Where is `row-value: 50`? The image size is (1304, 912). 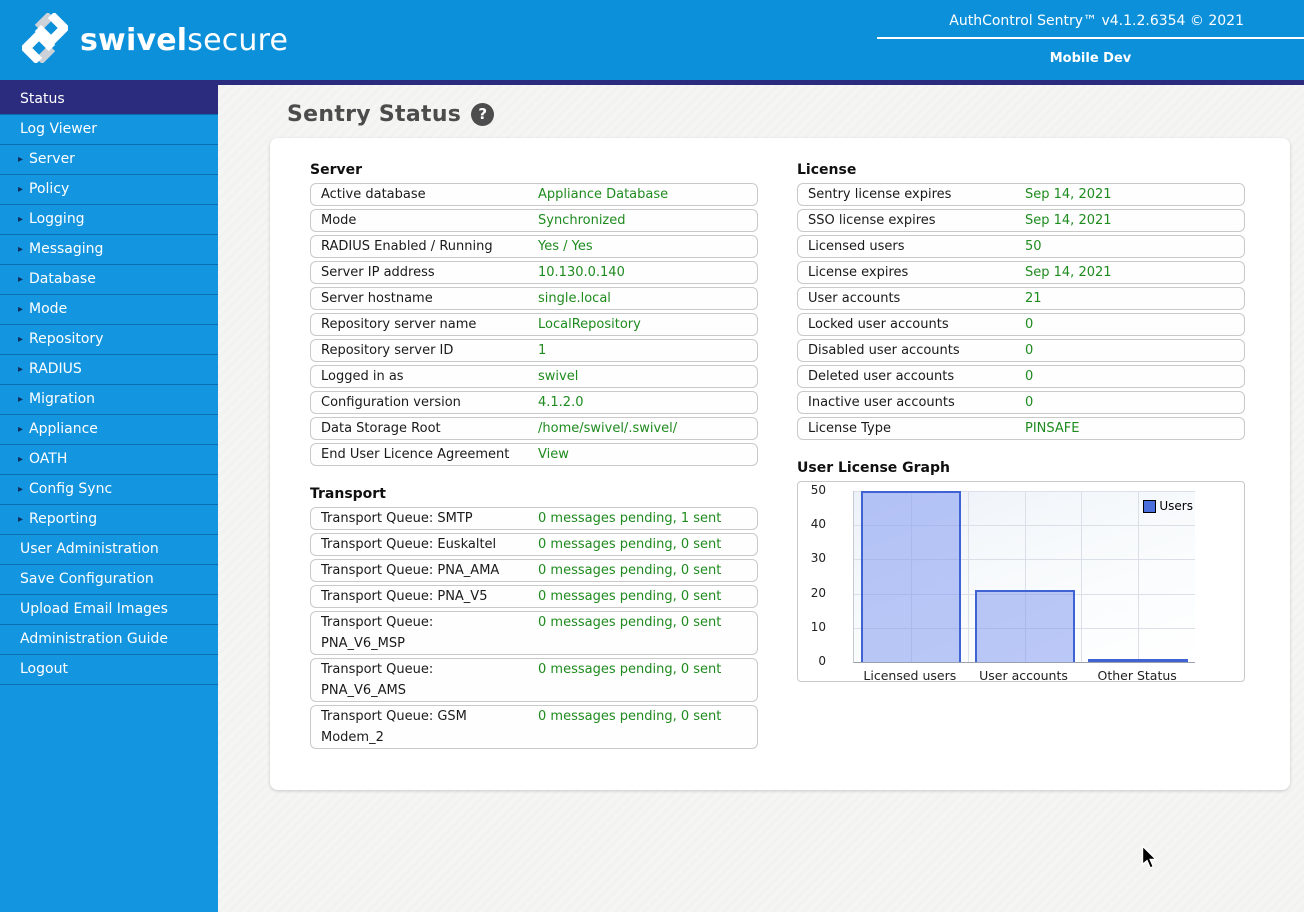
row-value: 50 is located at coordinates (1033, 246).